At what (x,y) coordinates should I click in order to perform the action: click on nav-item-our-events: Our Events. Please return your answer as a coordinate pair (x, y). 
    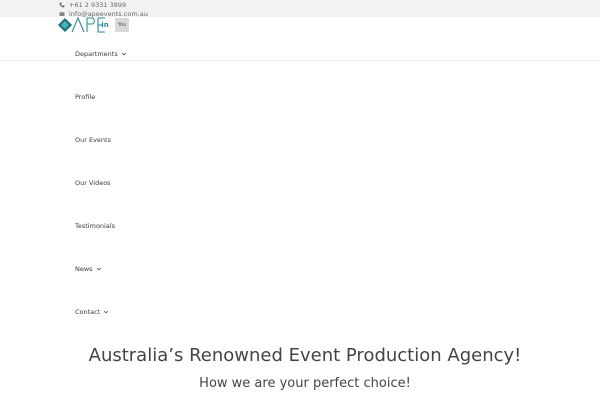
    Looking at the image, I should click on (93, 140).